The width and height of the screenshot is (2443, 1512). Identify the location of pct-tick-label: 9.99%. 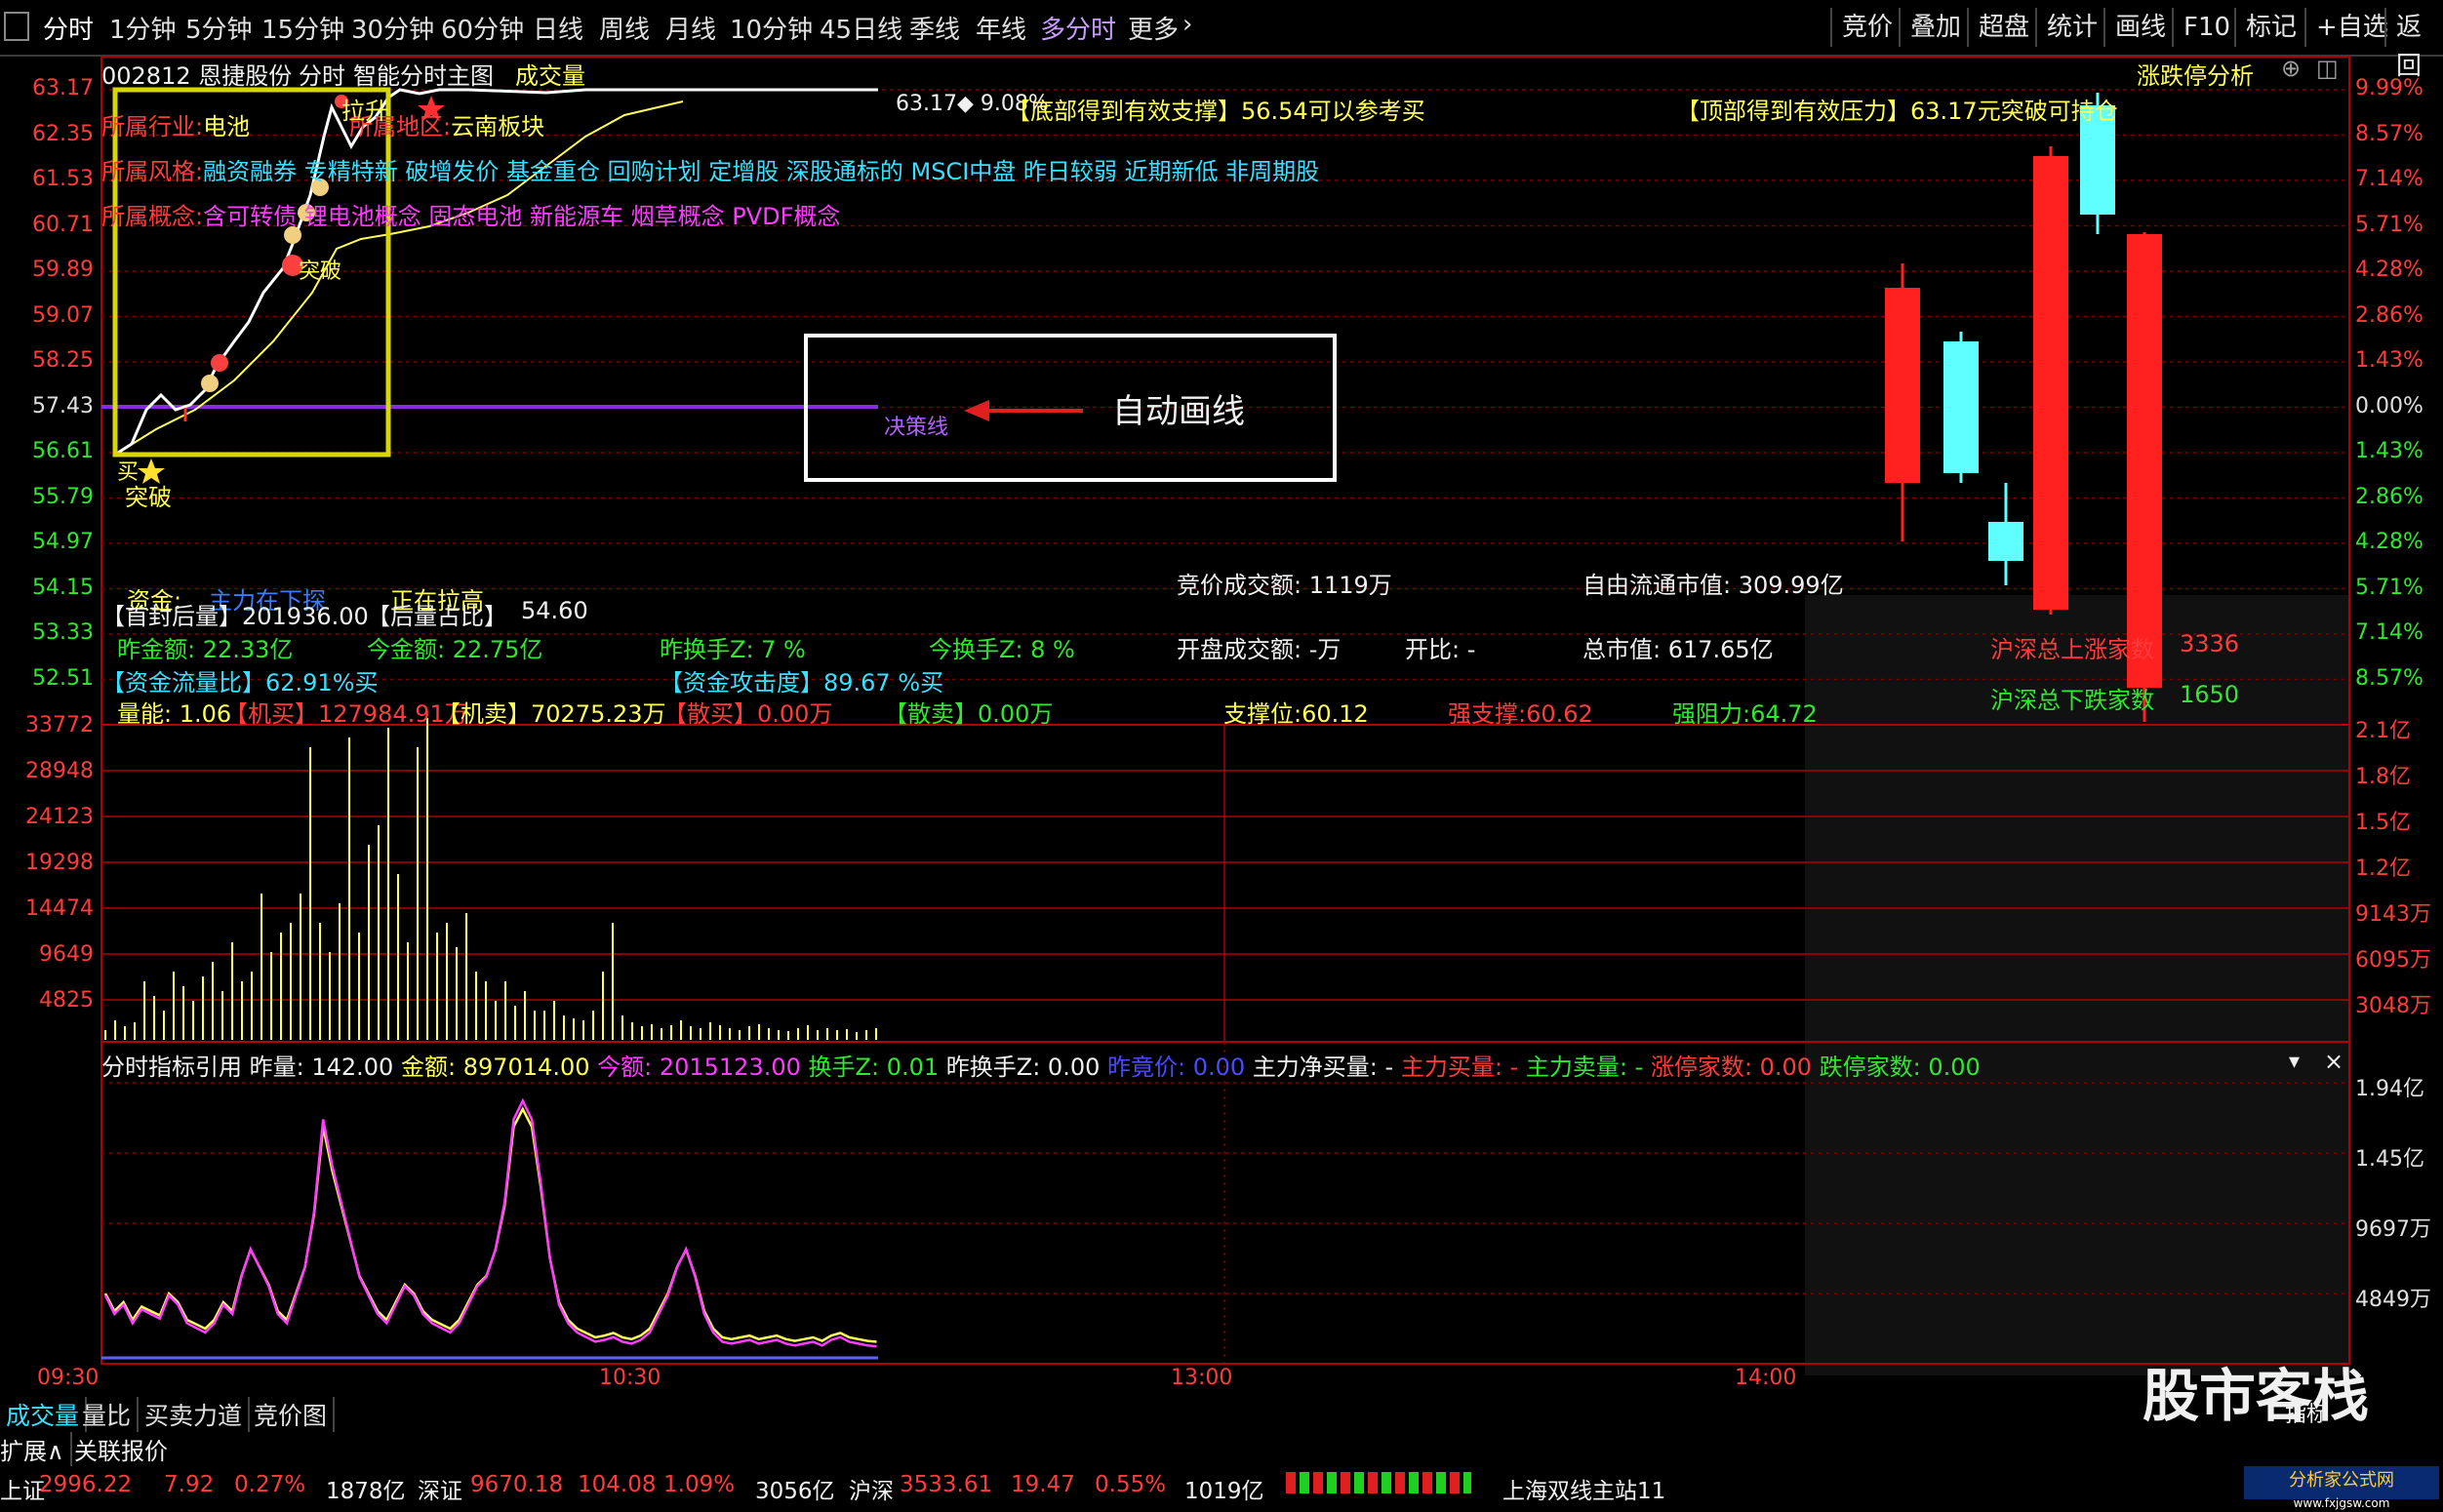
(2389, 88).